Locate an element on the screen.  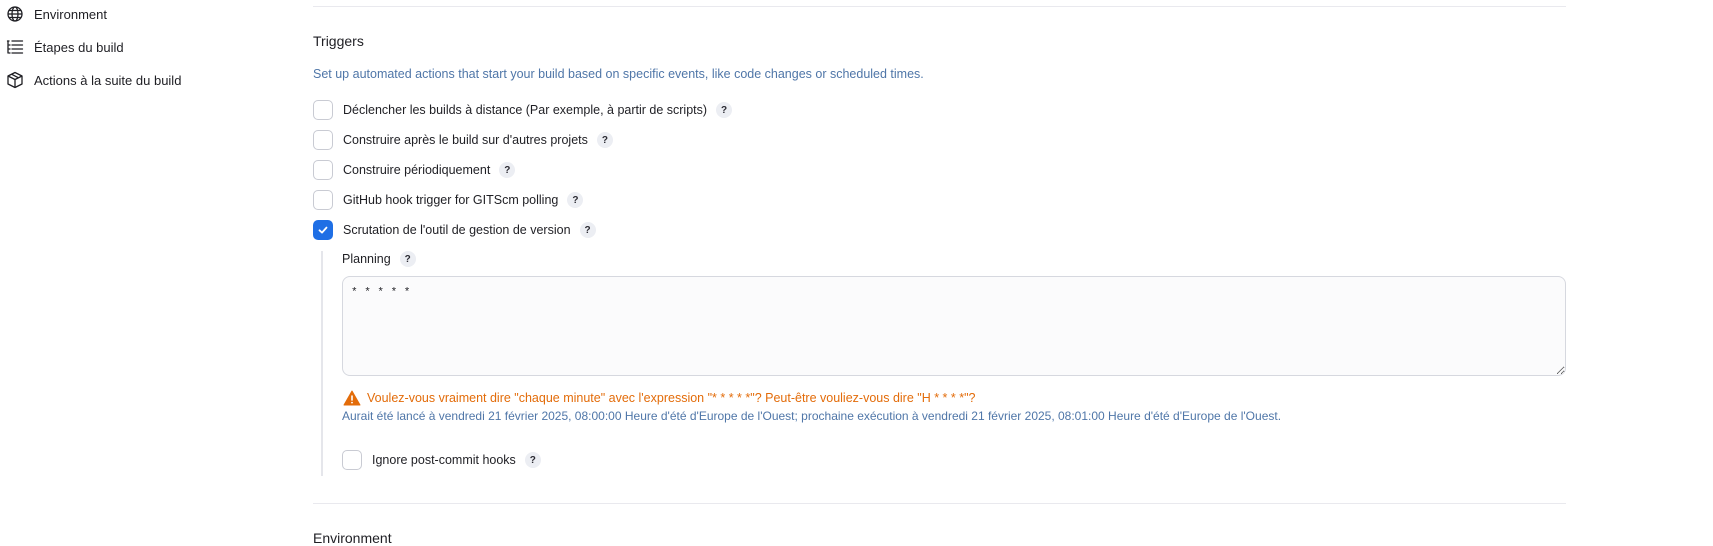
globe-icon is located at coordinates (15, 14).